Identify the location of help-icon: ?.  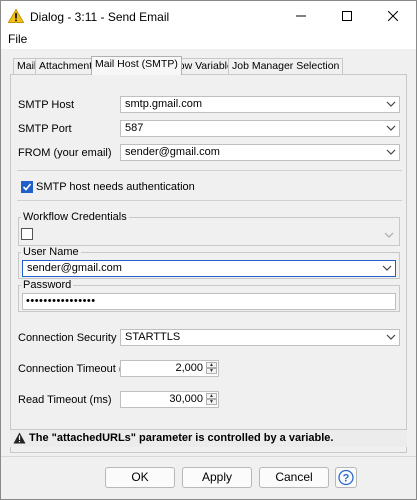
(346, 477).